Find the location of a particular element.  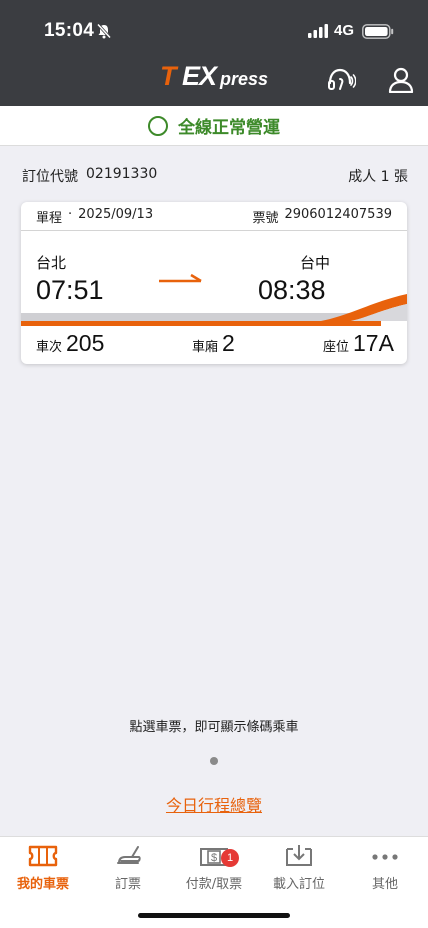

train-number-label: 車次 is located at coordinates (49, 347).